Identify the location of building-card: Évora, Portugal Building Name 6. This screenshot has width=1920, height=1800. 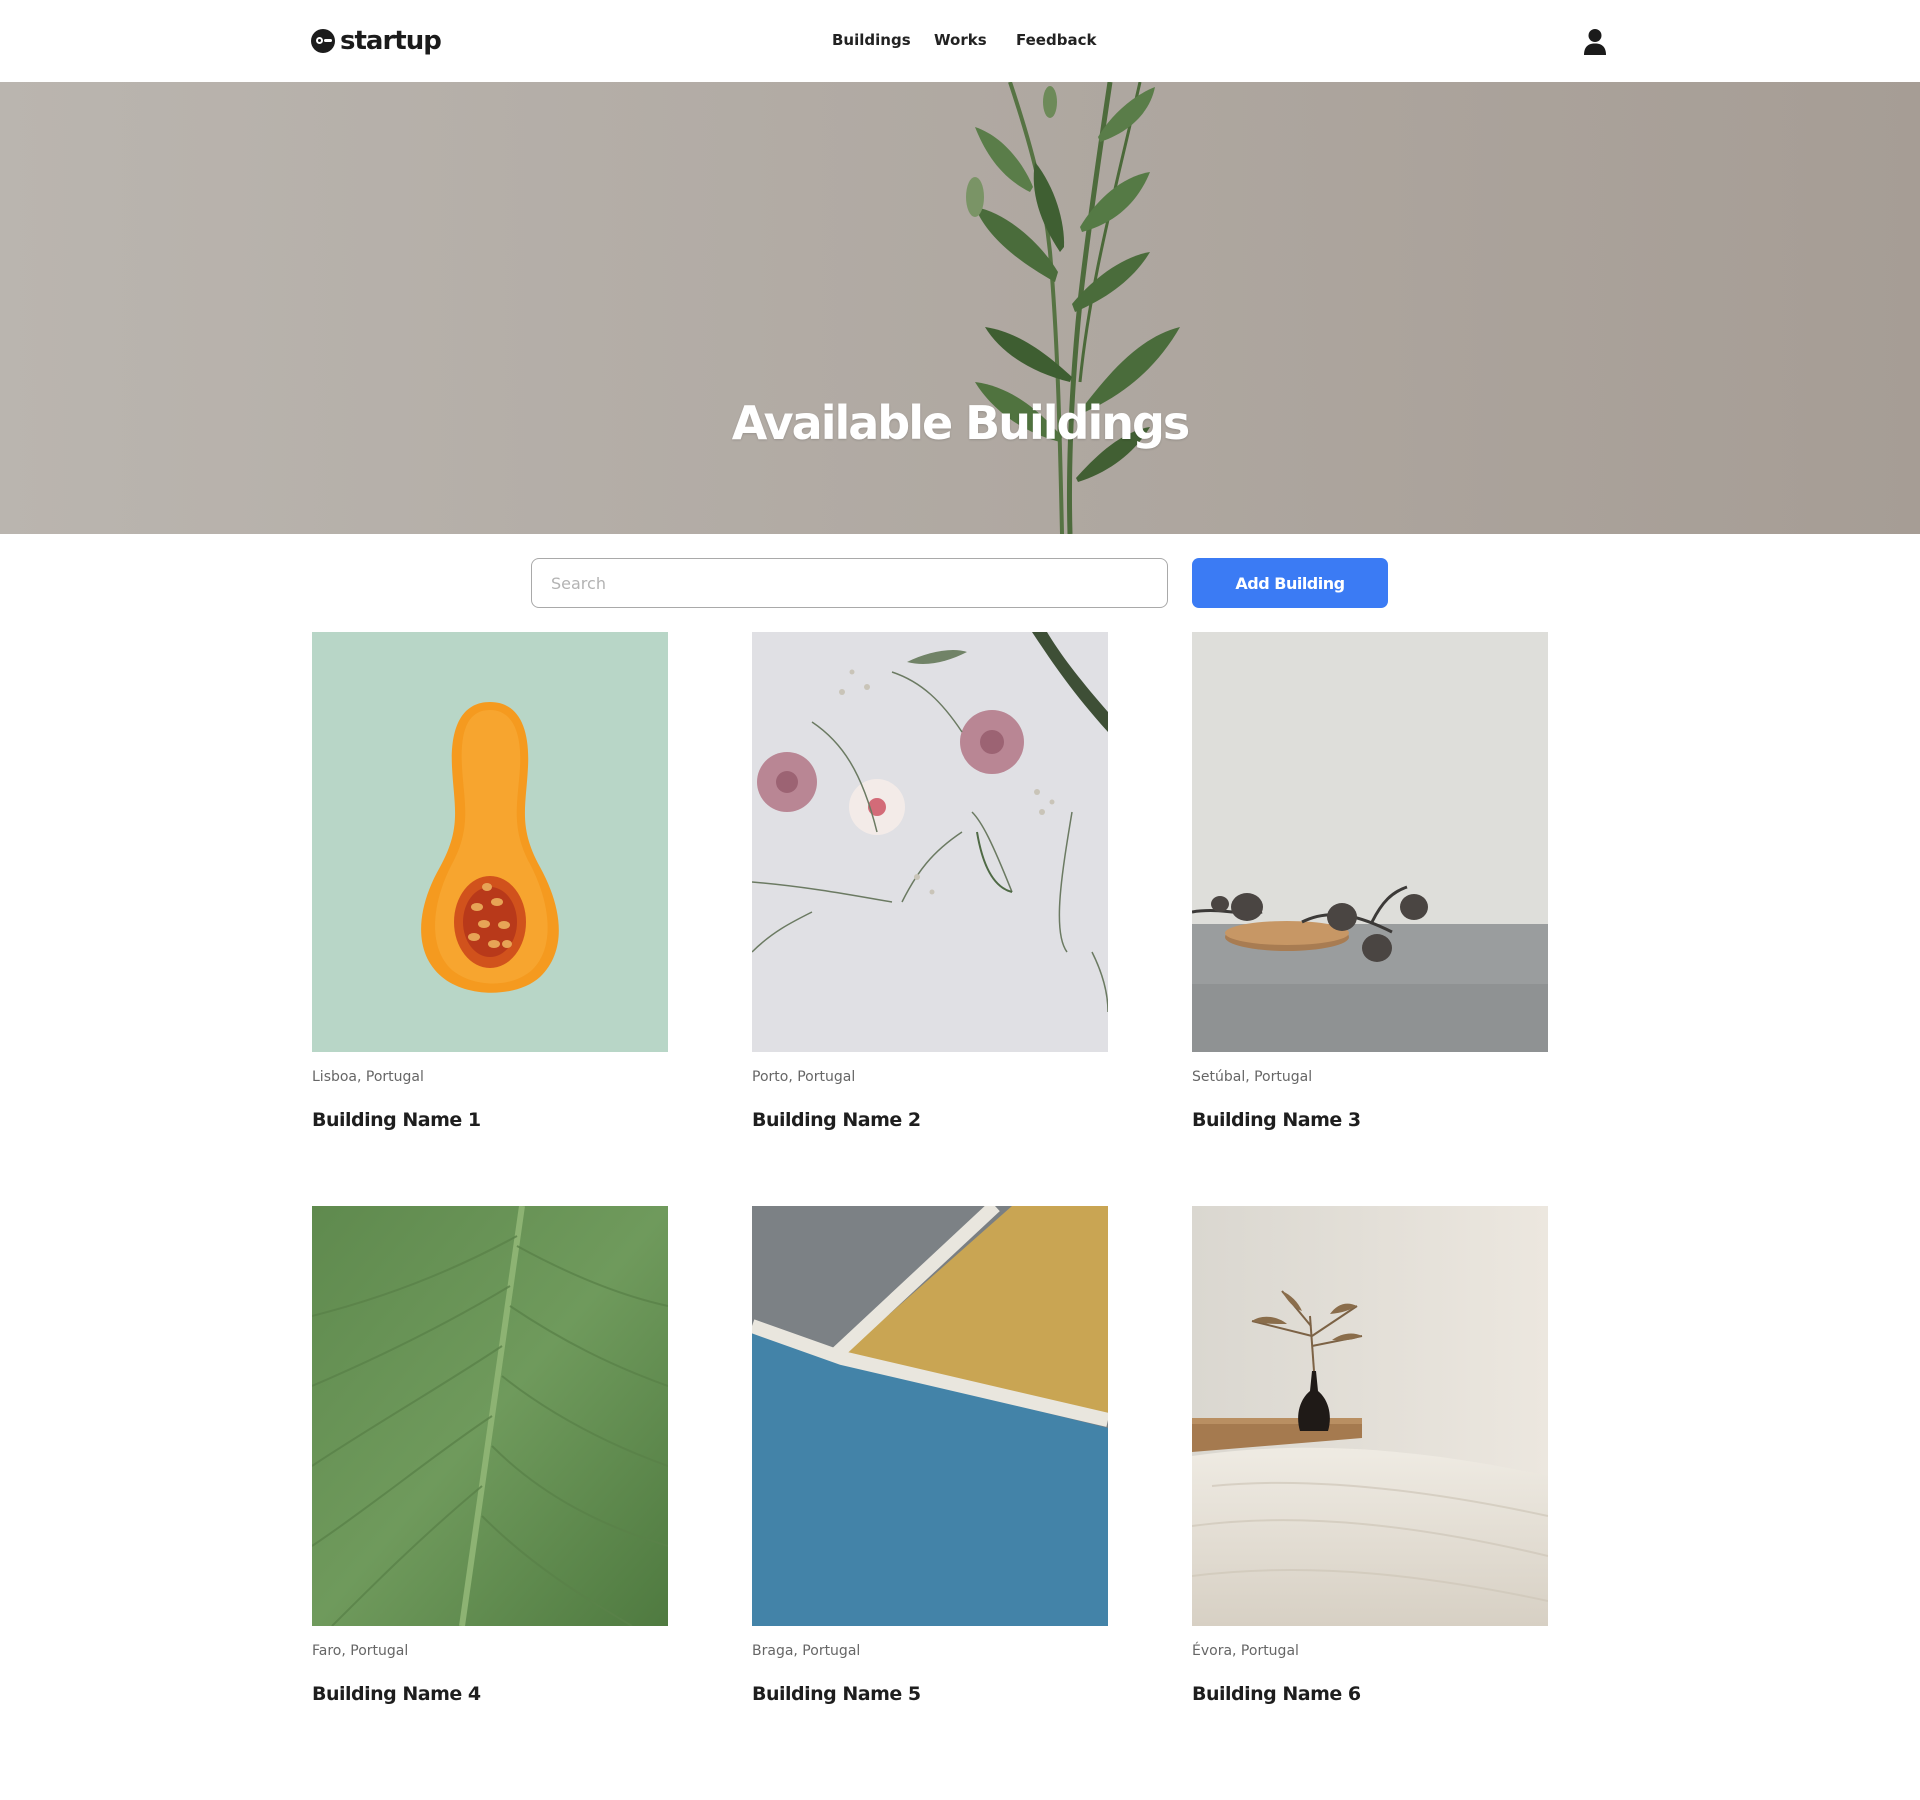
(1370, 1455).